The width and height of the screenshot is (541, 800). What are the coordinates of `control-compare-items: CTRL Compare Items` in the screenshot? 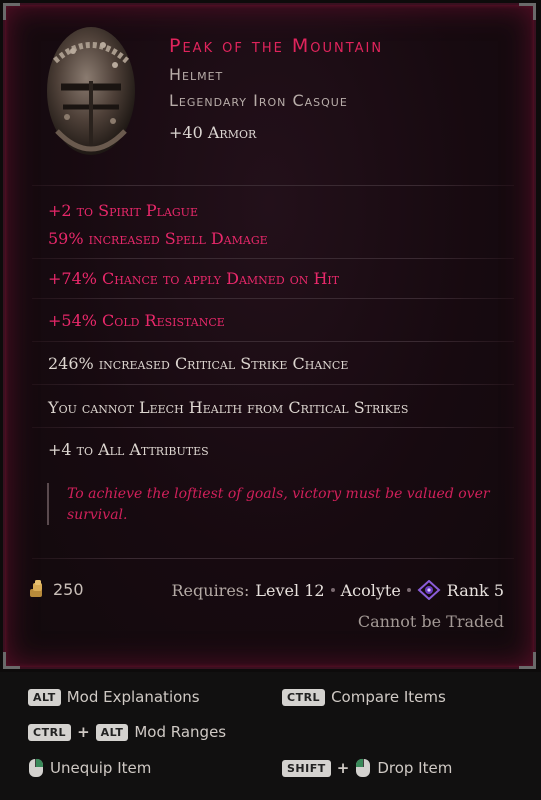 It's located at (364, 697).